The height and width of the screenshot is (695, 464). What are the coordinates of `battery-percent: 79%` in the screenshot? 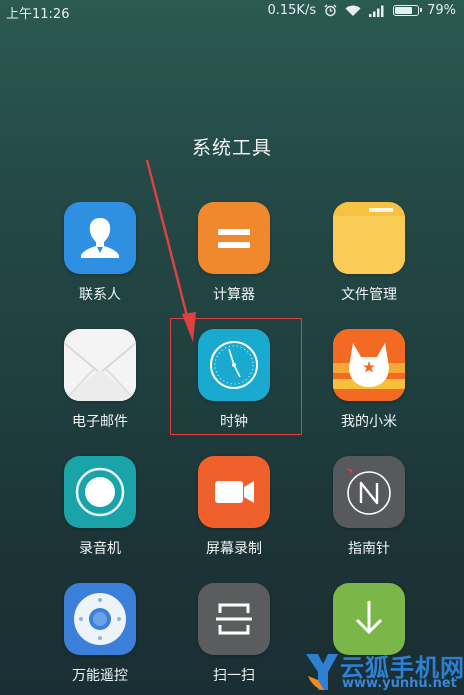 It's located at (441, 10).